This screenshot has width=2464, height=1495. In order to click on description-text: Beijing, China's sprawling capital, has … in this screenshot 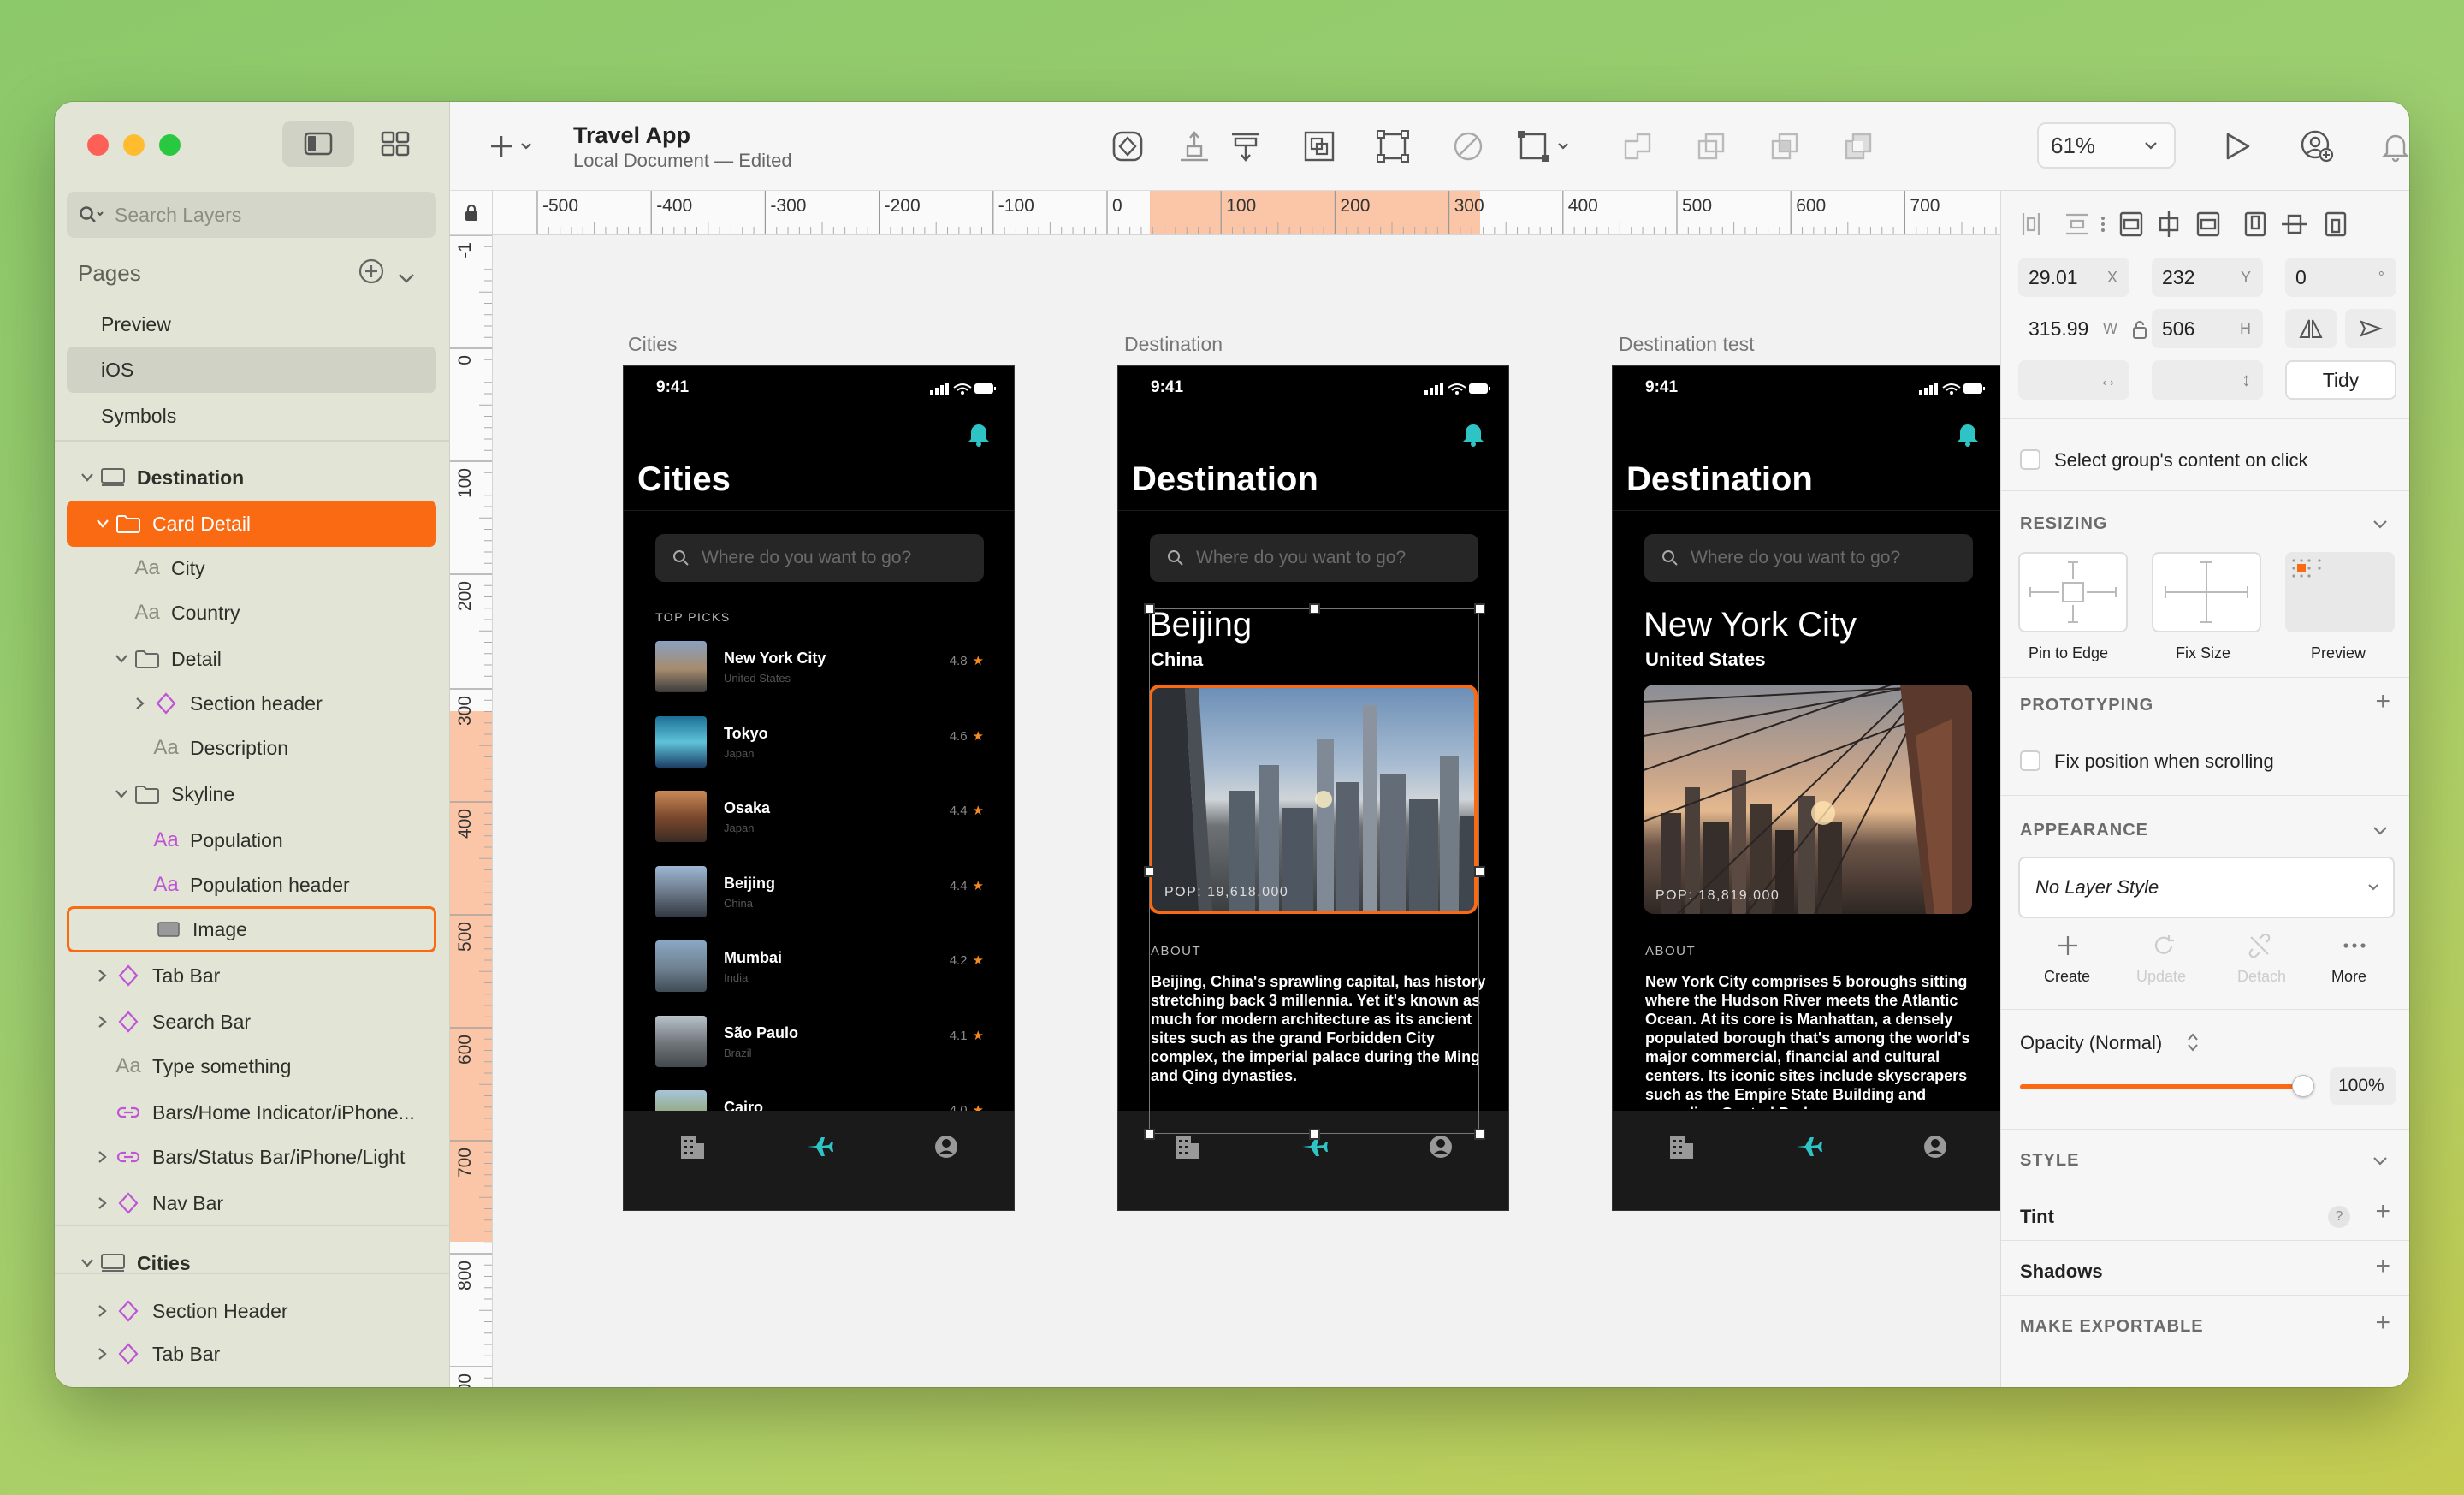, I will do `click(1318, 1028)`.